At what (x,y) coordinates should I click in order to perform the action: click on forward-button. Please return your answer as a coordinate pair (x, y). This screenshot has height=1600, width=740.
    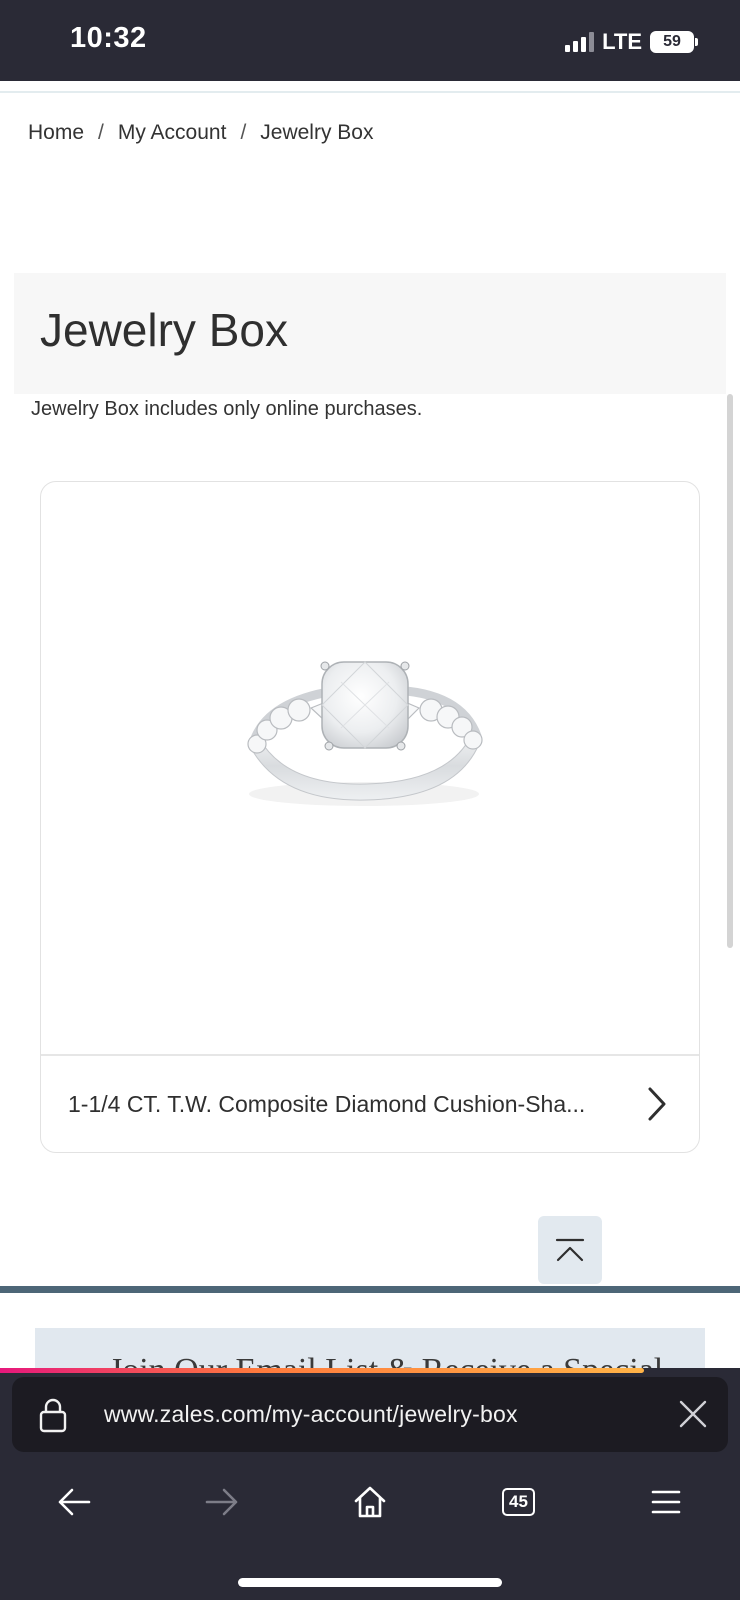
    Looking at the image, I should click on (222, 1502).